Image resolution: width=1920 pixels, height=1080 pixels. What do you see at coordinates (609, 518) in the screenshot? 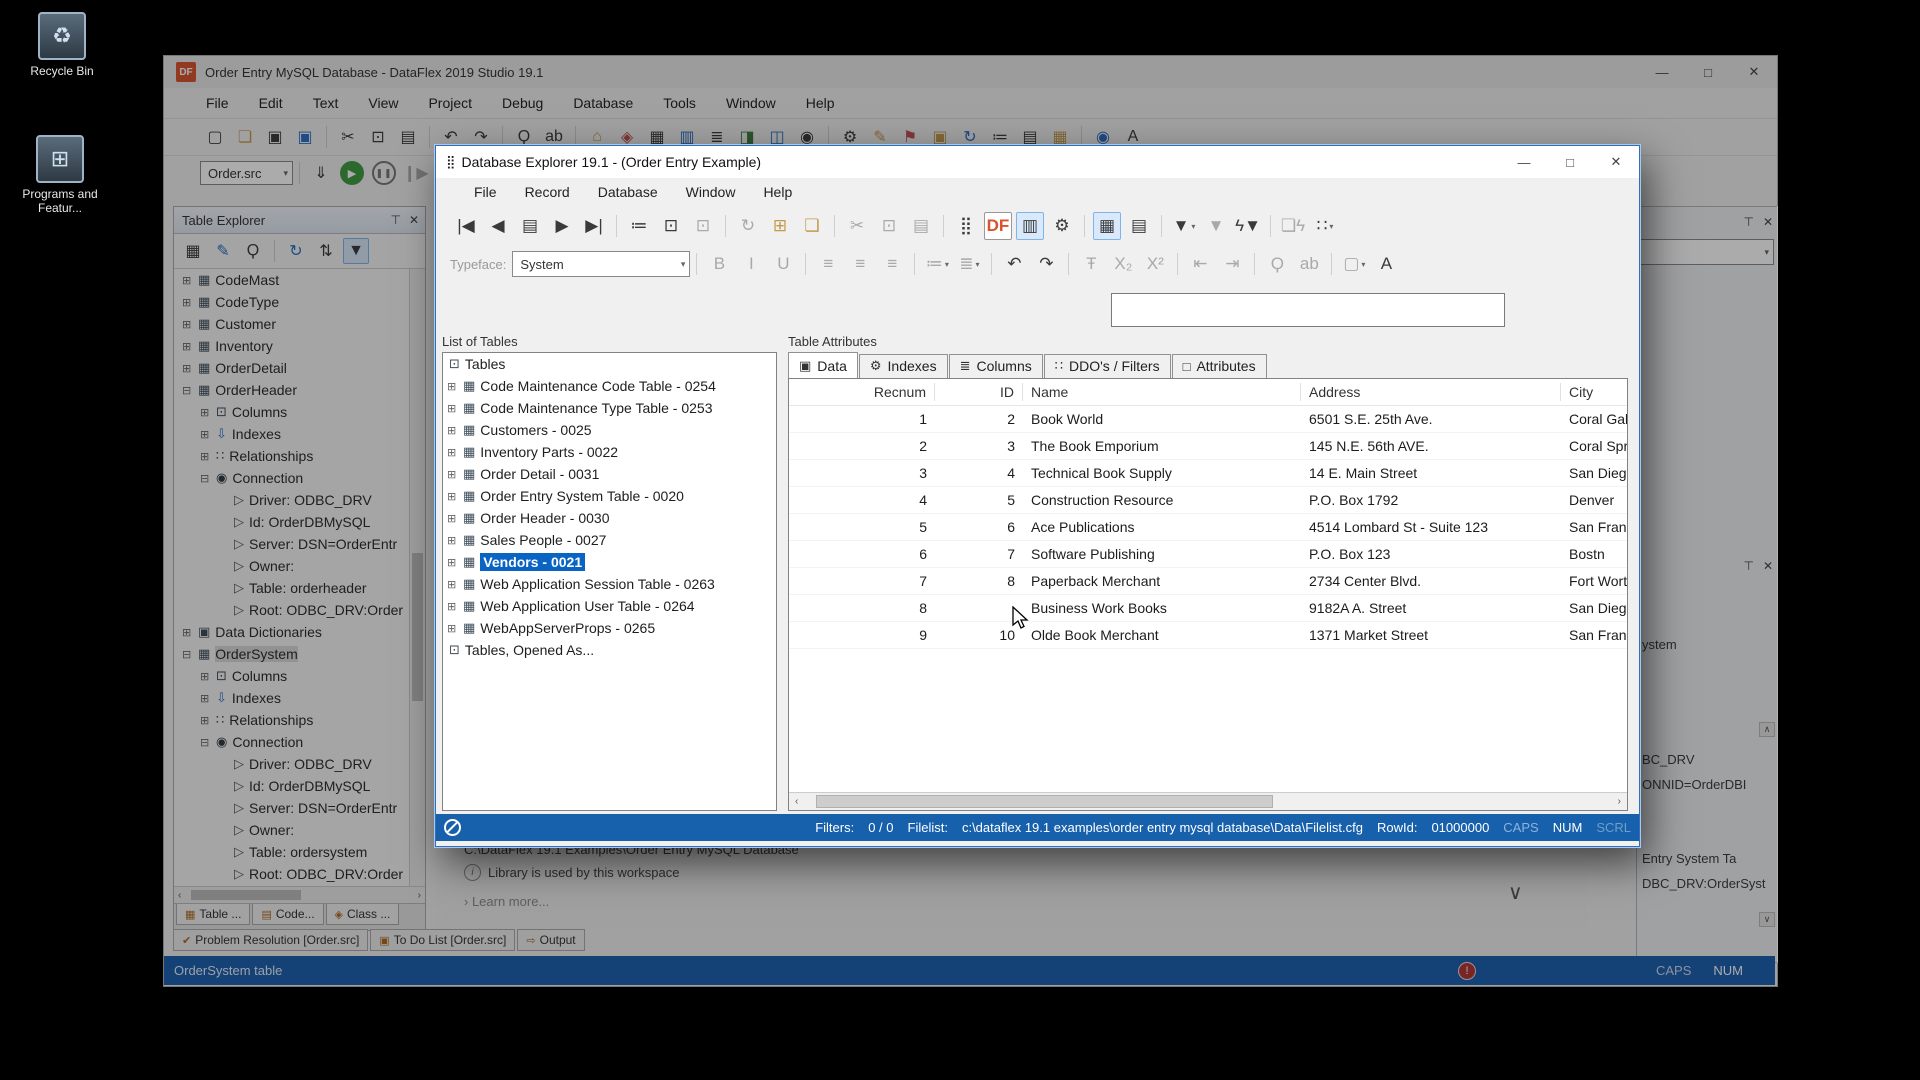
I see `table-list-item: ⊞ ▦ Order Header - 0030` at bounding box center [609, 518].